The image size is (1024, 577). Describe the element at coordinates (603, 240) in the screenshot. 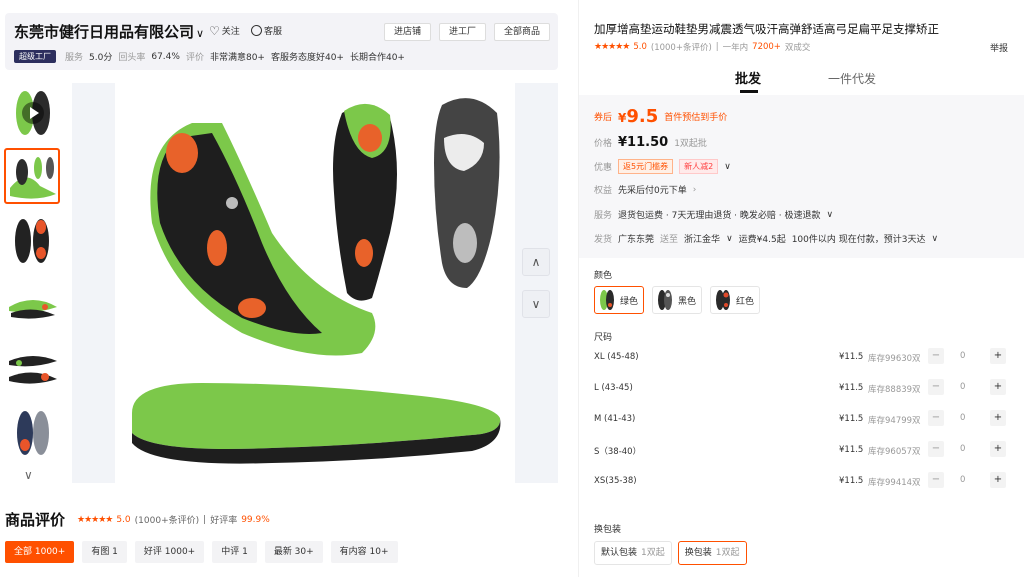

I see `ship-label: 发货` at that location.